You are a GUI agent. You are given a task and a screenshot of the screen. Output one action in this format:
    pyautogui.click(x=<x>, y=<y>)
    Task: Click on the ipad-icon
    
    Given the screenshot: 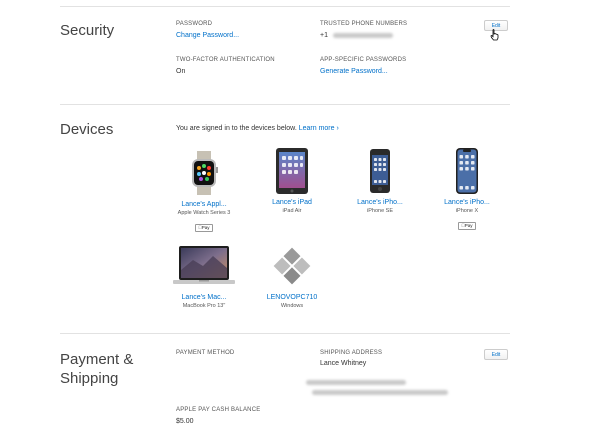 What is the action you would take?
    pyautogui.click(x=292, y=171)
    